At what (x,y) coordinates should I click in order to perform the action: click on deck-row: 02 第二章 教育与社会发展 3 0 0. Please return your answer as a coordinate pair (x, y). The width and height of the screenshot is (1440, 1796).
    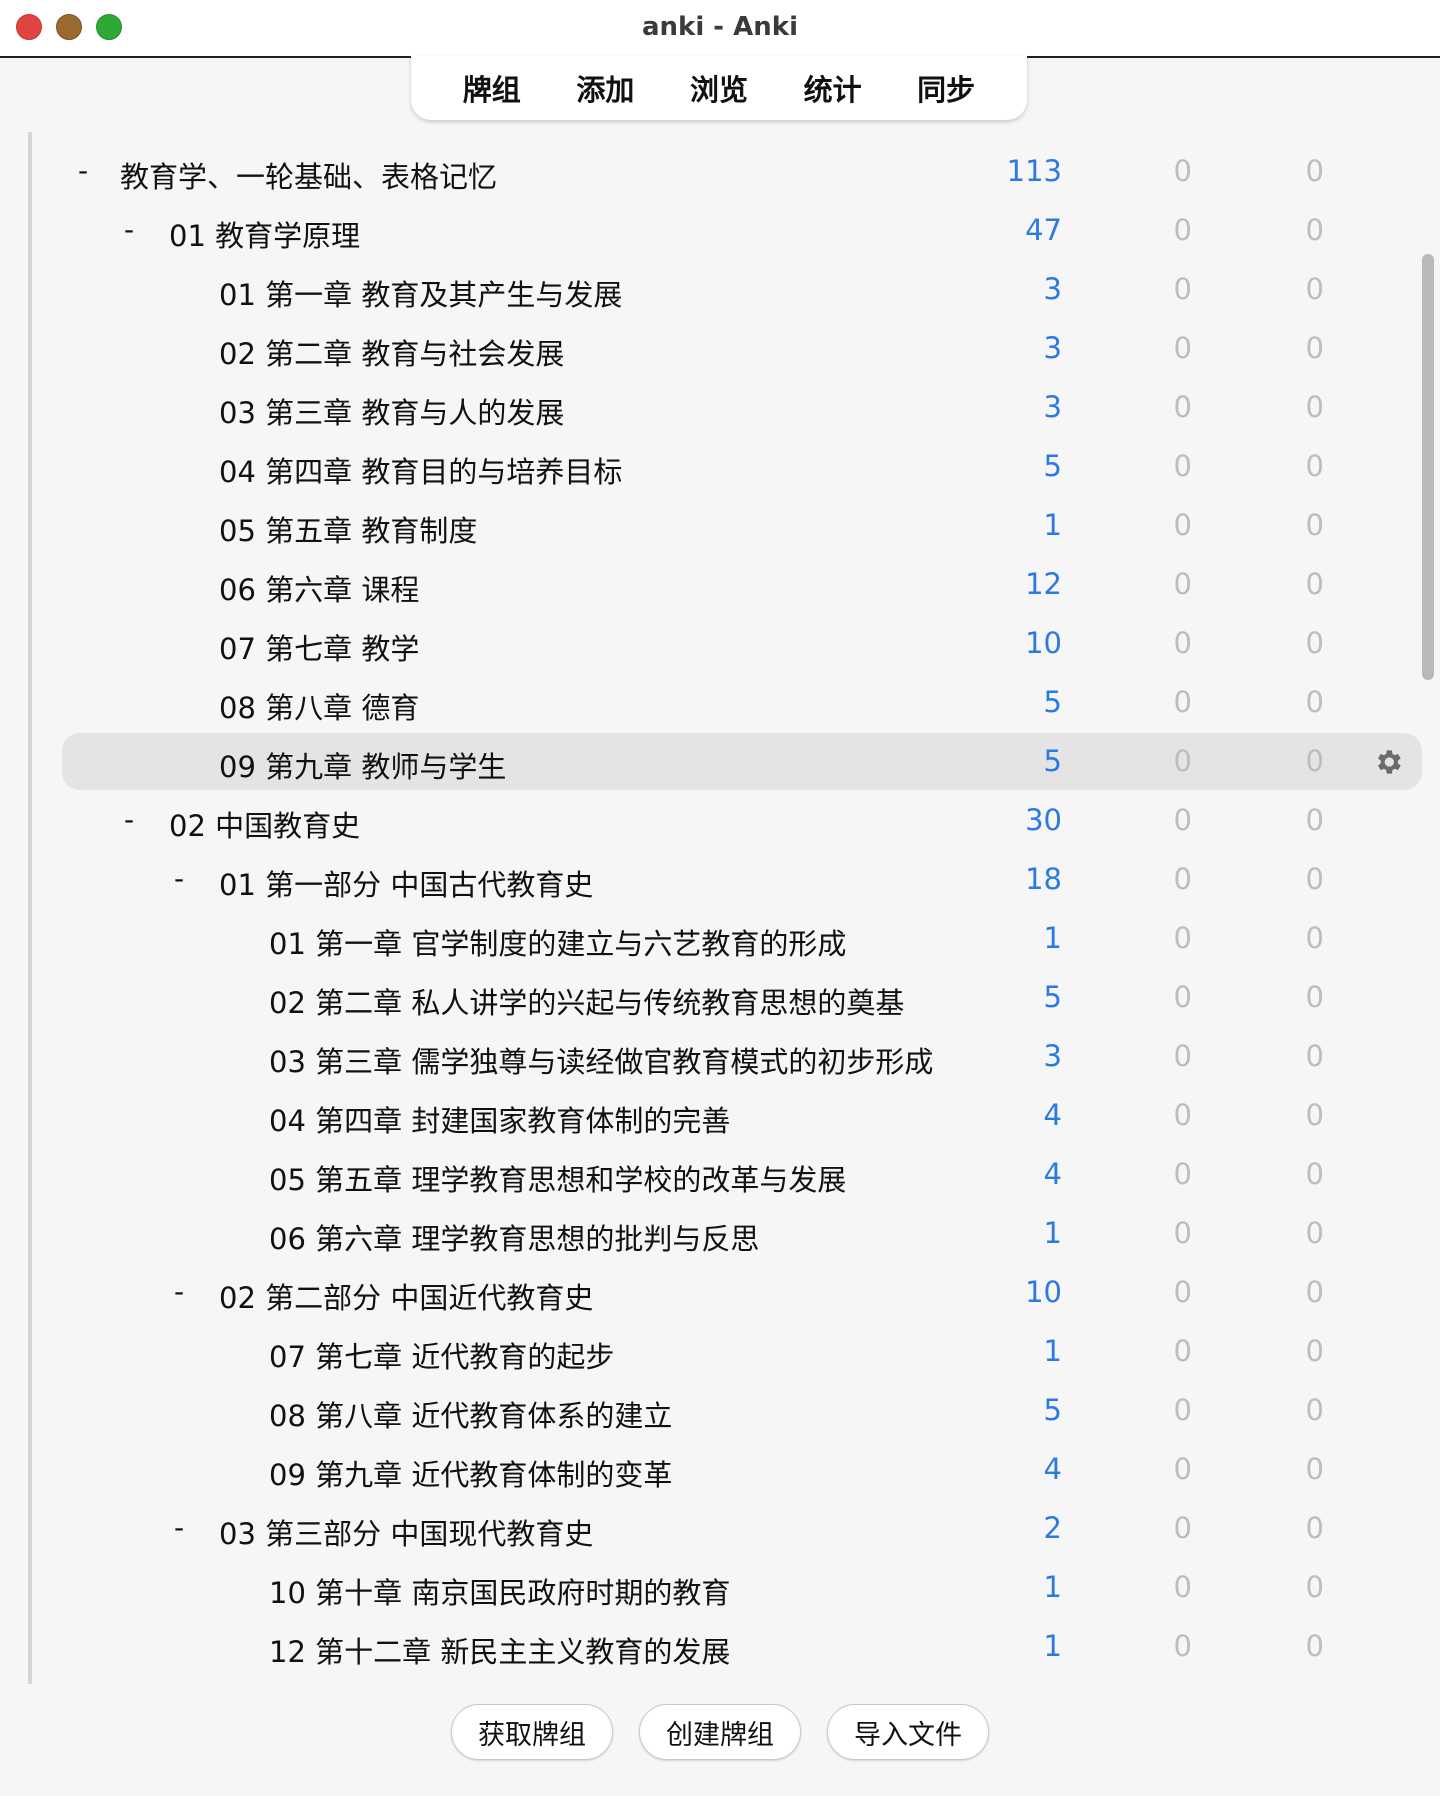
    Looking at the image, I should click on (730, 348).